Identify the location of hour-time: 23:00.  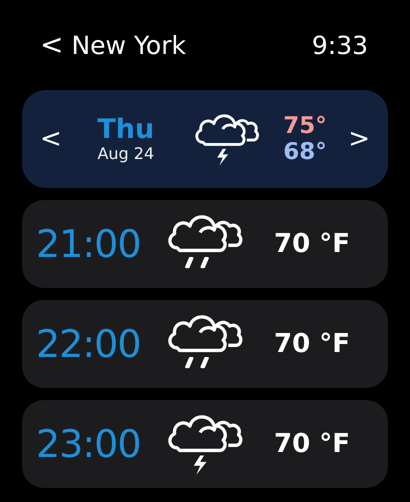
(89, 444).